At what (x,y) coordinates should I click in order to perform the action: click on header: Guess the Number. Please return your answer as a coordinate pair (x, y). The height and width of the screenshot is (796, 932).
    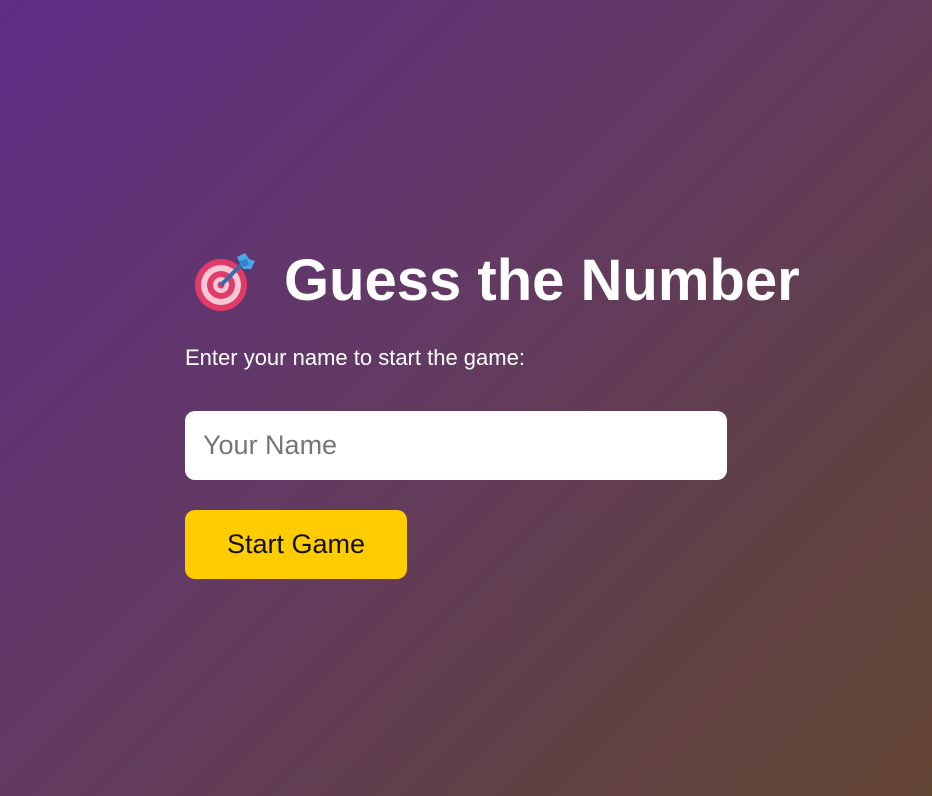
    Looking at the image, I should click on (519, 281).